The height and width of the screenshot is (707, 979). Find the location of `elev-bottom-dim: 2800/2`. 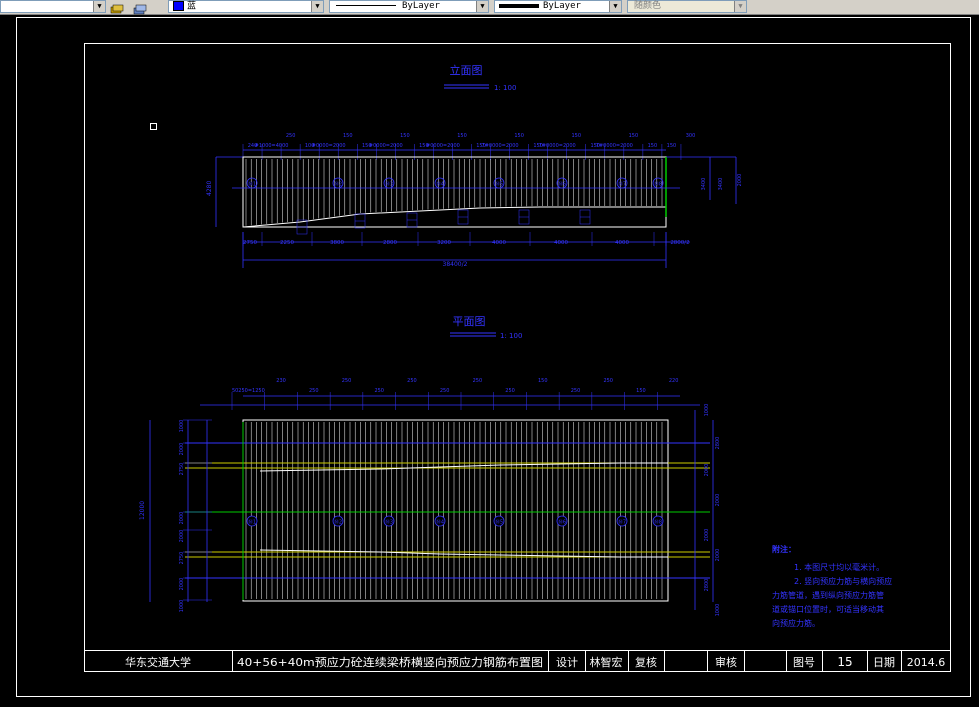

elev-bottom-dim: 2800/2 is located at coordinates (679, 243).